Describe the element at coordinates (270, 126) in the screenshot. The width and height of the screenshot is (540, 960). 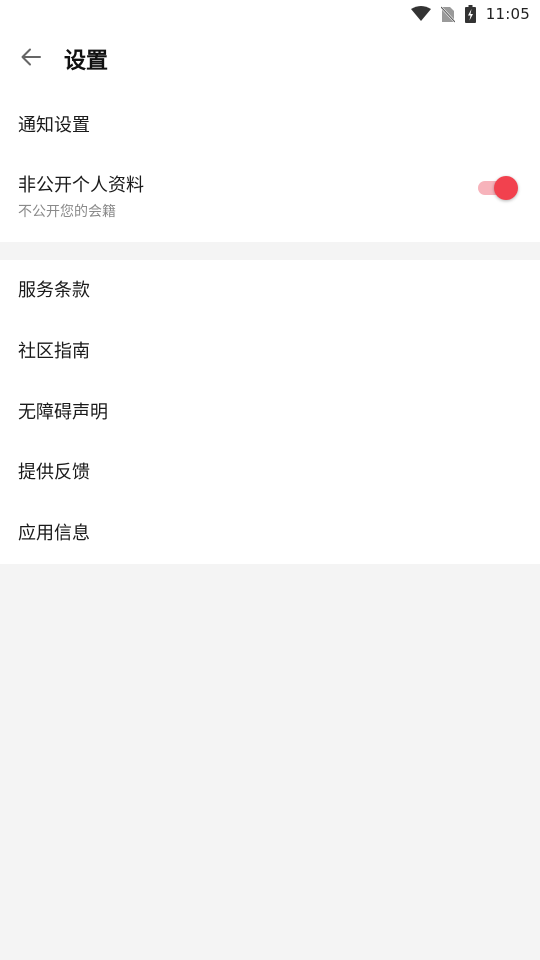
I see `notification-settings-item: 通知设置` at that location.